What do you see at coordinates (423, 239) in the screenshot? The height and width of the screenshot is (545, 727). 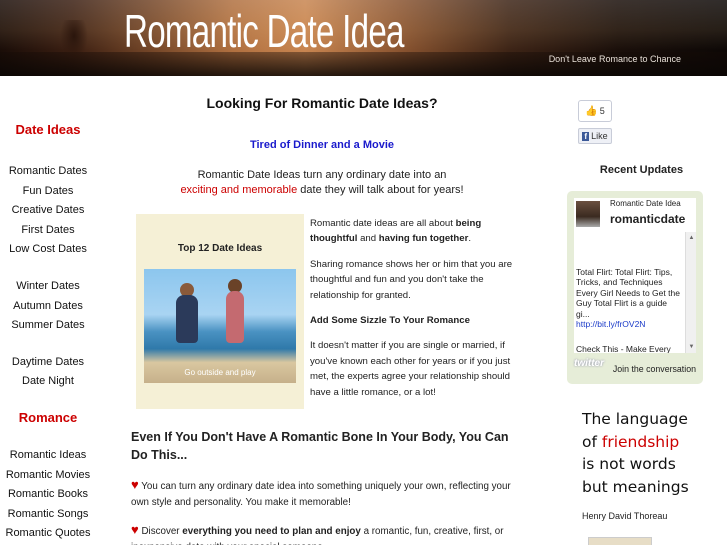 I see `text-bold: having fun together` at bounding box center [423, 239].